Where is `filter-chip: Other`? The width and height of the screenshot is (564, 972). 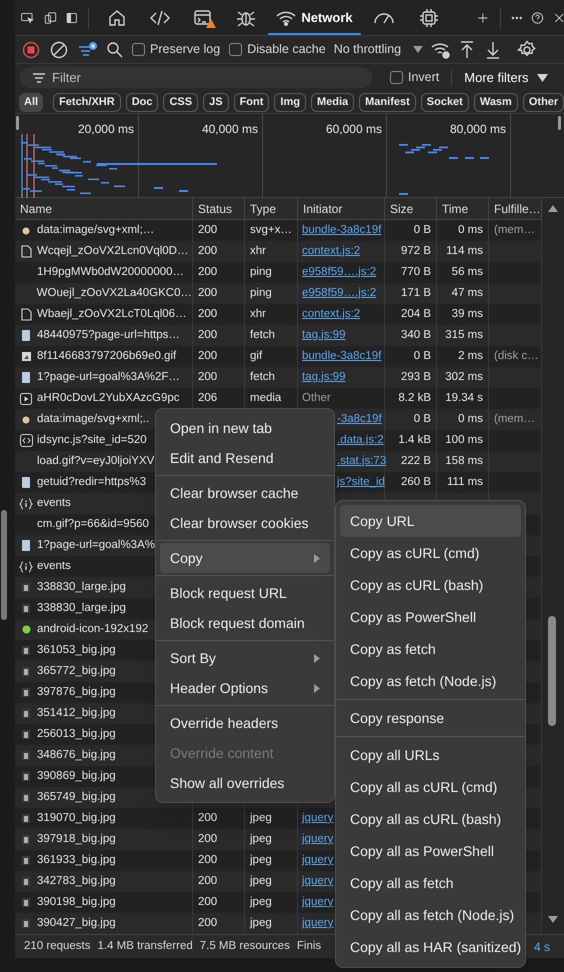
filter-chip: Other is located at coordinates (543, 102).